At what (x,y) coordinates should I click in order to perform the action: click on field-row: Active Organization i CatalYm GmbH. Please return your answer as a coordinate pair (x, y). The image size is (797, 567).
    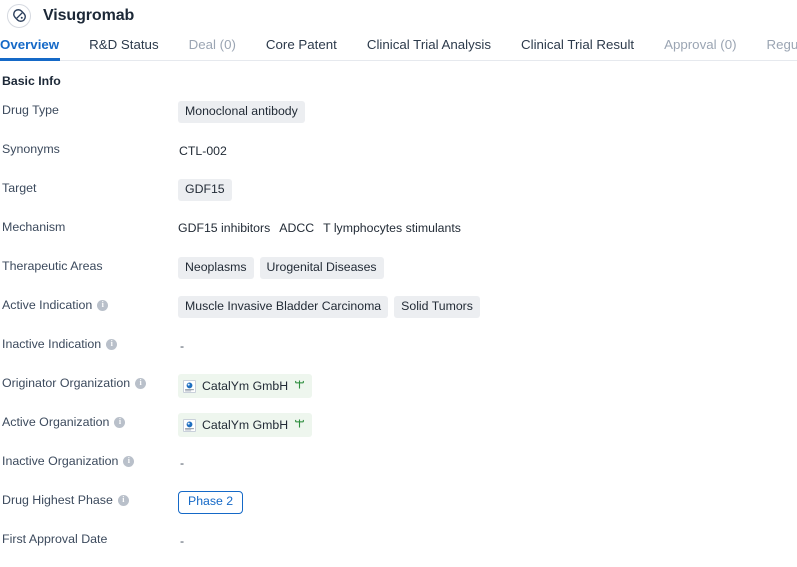
    Looking at the image, I should click on (398, 430).